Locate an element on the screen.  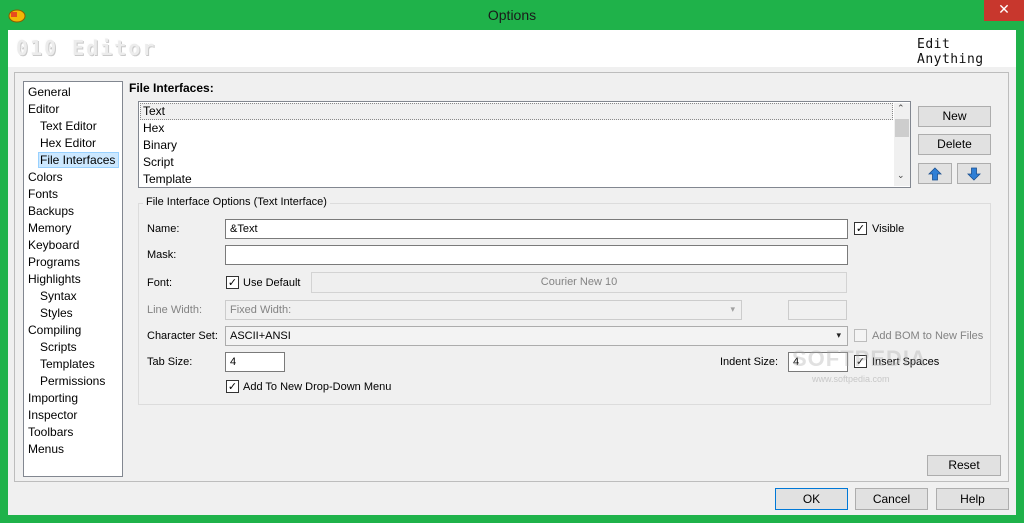
watermark: SOFTPEDIA is located at coordinates (859, 358).